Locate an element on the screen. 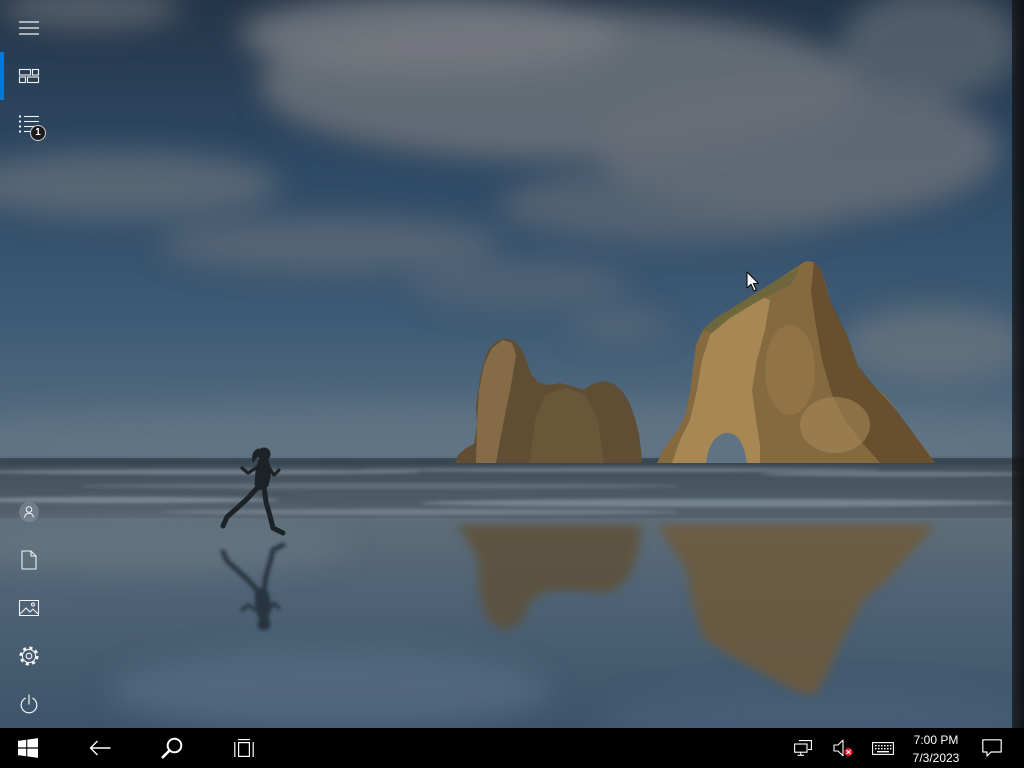 The width and height of the screenshot is (1024, 768). task-view-button is located at coordinates (244, 748).